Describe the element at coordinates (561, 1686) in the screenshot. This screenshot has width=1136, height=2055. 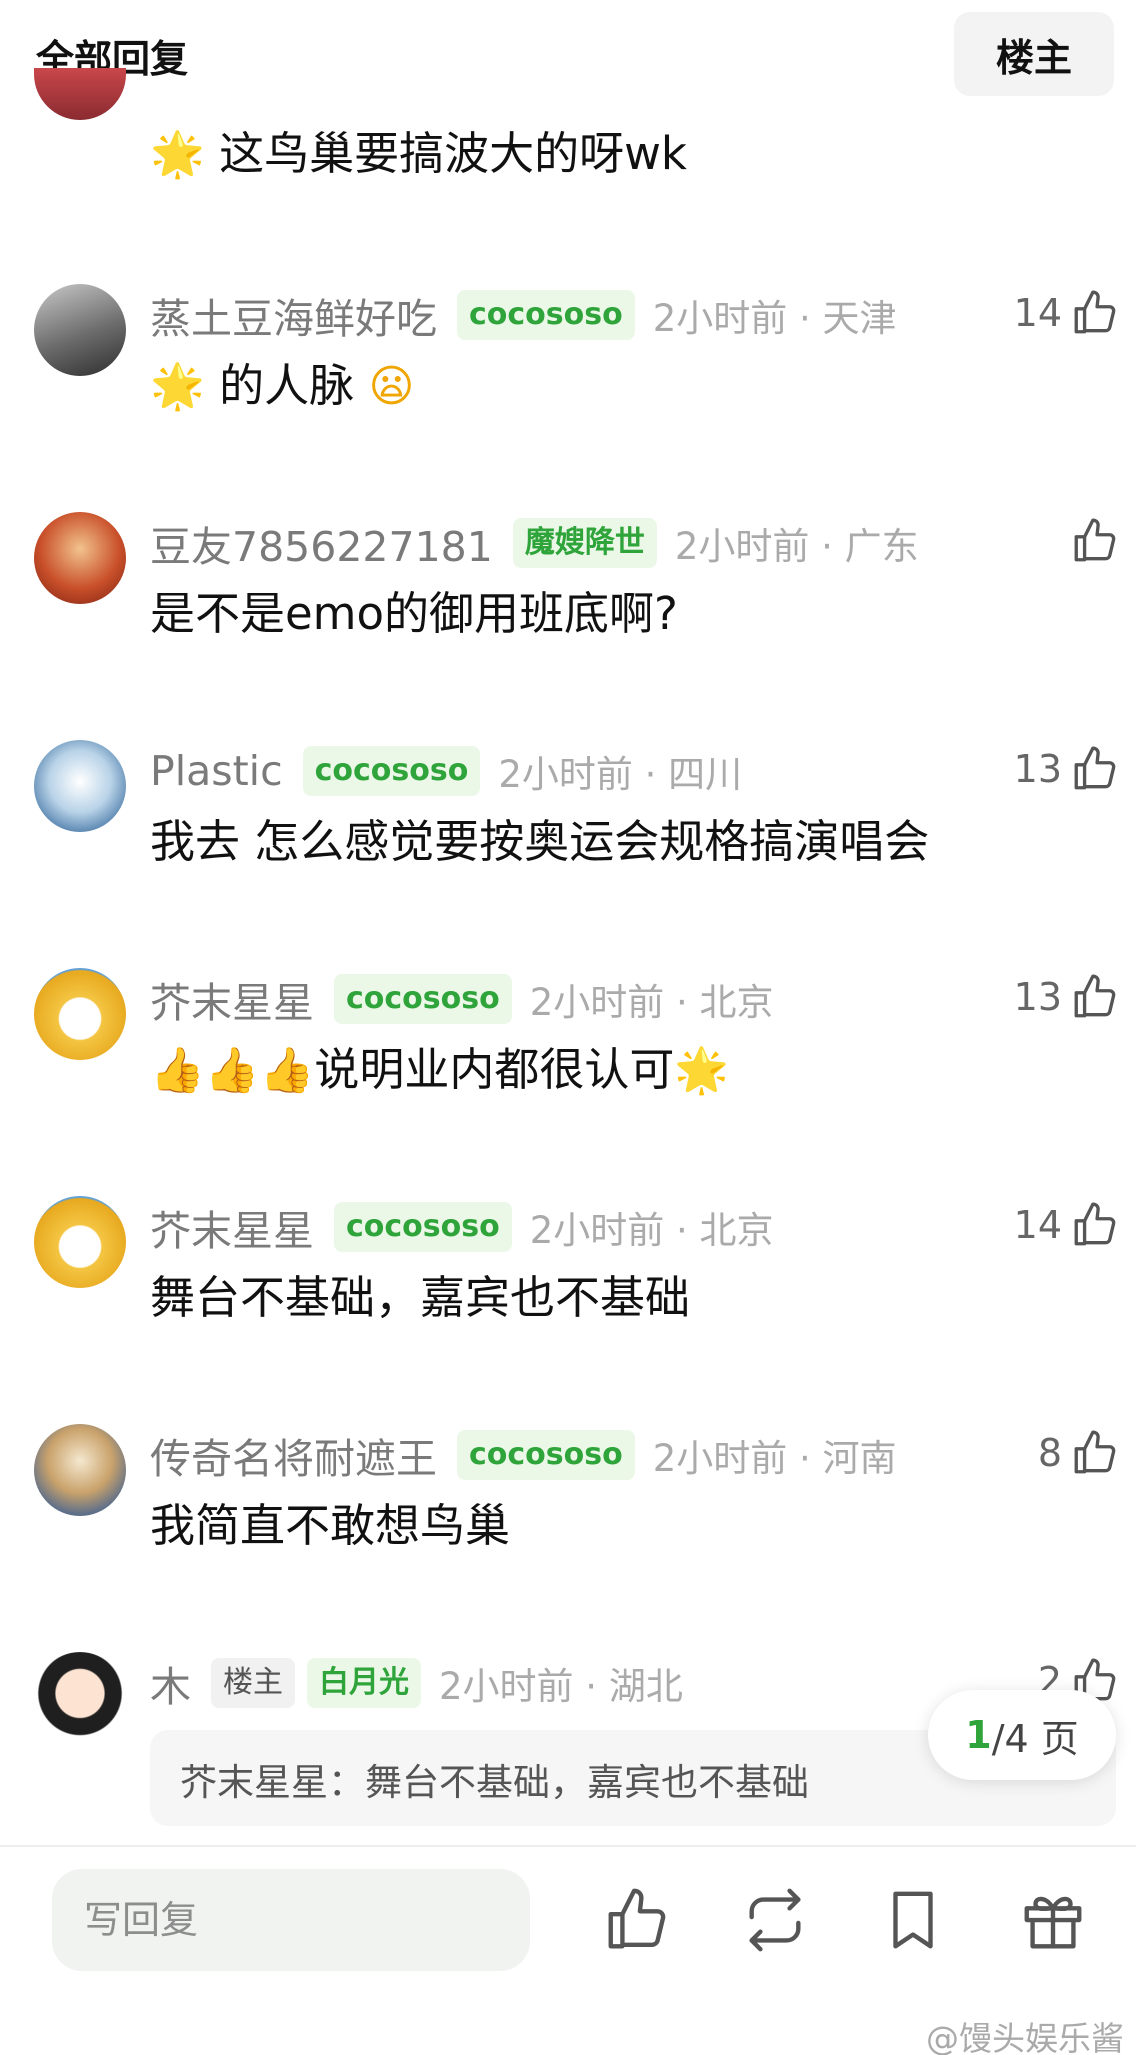
I see `timestamp-location: 2小时前 · 湖北` at that location.